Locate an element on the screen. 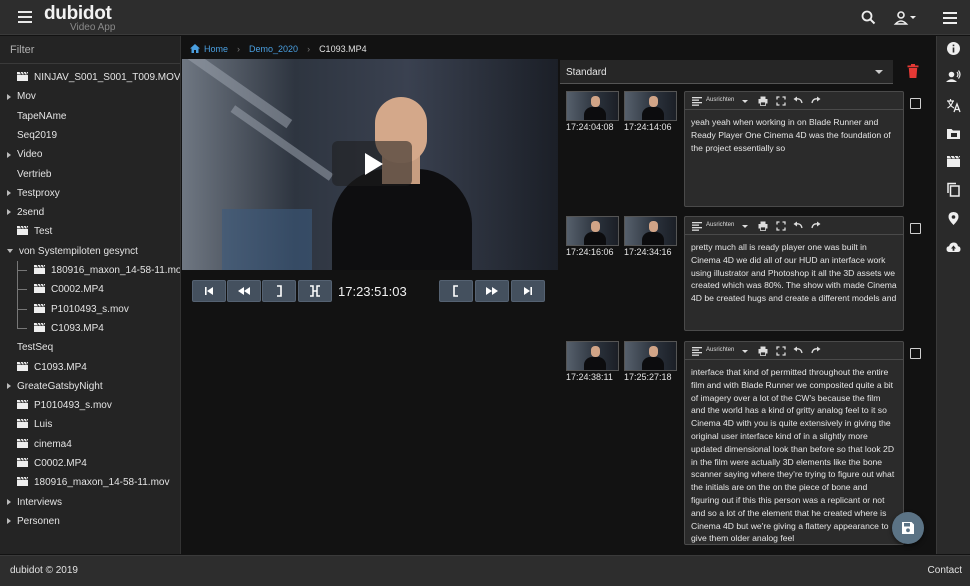  tree-item: Vertrieb is located at coordinates (34, 174).